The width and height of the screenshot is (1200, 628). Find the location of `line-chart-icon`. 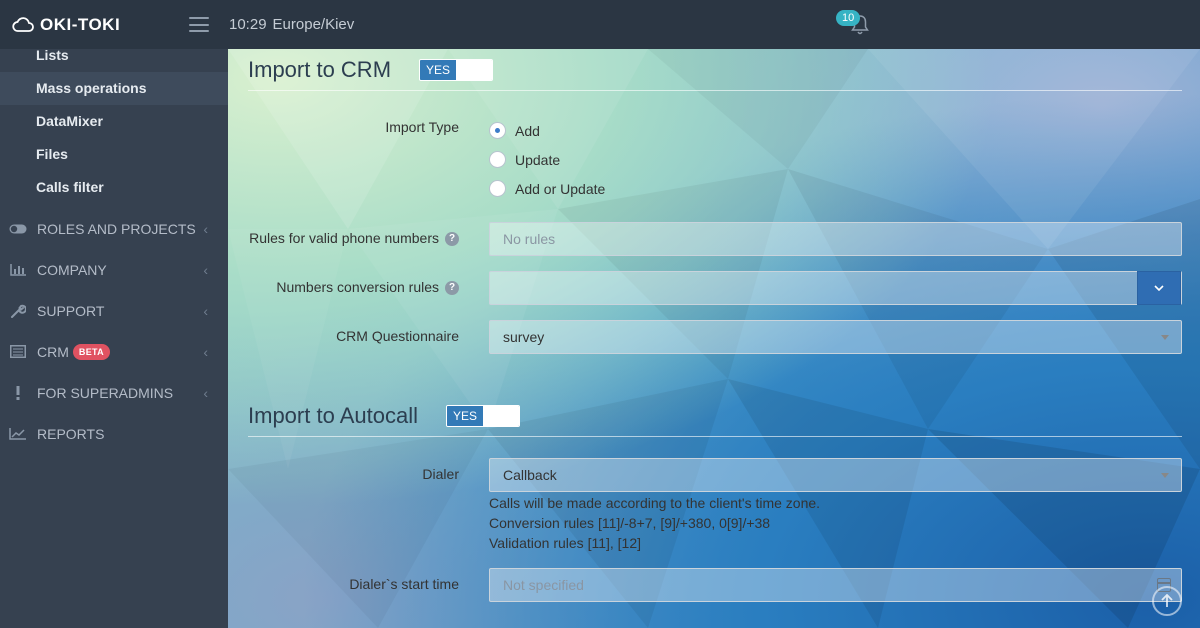

line-chart-icon is located at coordinates (18, 434).